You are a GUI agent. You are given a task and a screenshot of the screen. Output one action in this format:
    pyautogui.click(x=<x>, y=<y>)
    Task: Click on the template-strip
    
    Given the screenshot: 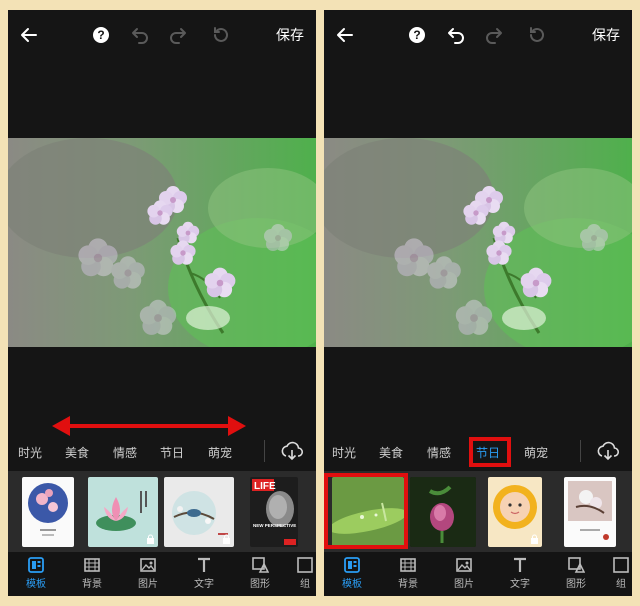 What is the action you would take?
    pyautogui.click(x=478, y=511)
    